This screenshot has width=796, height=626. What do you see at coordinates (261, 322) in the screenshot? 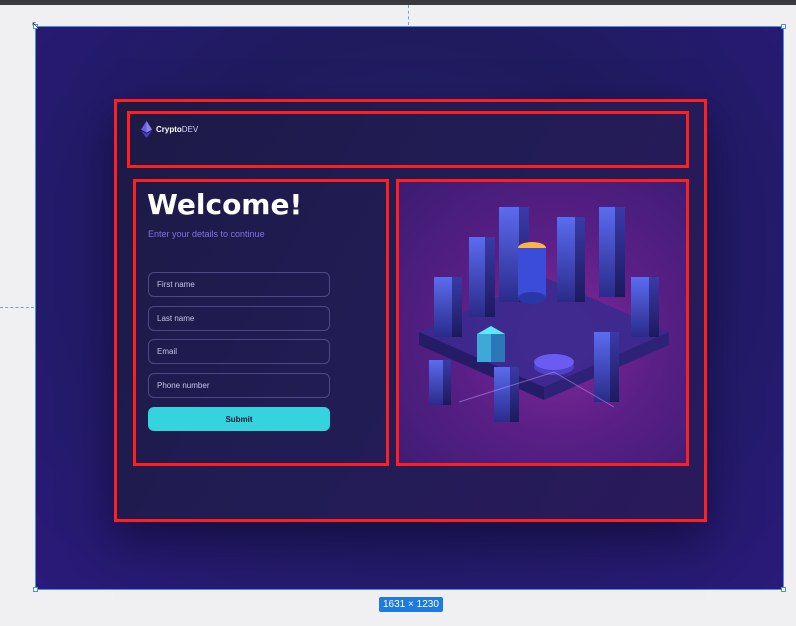
I see `annotation-outline-form` at bounding box center [261, 322].